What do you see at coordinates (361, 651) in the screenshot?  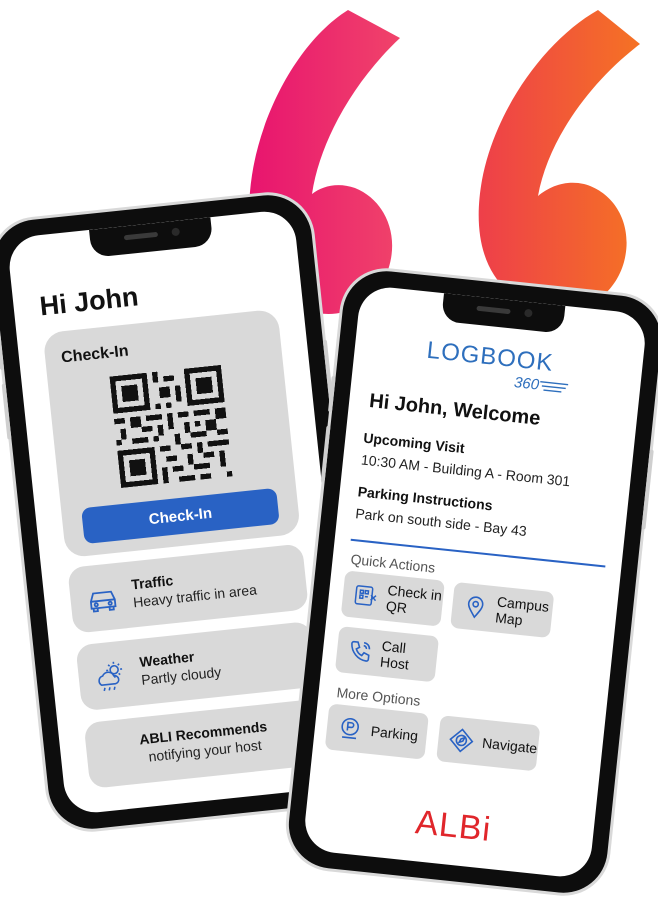 I see `phone-icon` at bounding box center [361, 651].